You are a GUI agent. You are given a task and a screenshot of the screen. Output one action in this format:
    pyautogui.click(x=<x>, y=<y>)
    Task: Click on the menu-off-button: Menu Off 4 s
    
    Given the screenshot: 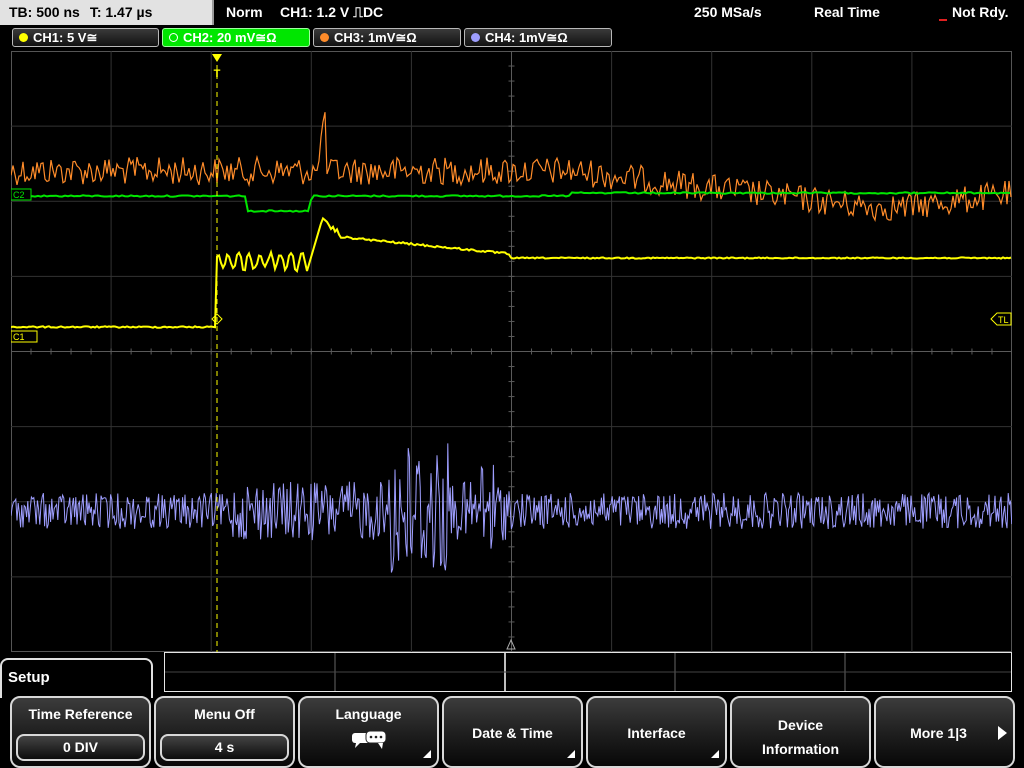 What is the action you would take?
    pyautogui.click(x=224, y=732)
    